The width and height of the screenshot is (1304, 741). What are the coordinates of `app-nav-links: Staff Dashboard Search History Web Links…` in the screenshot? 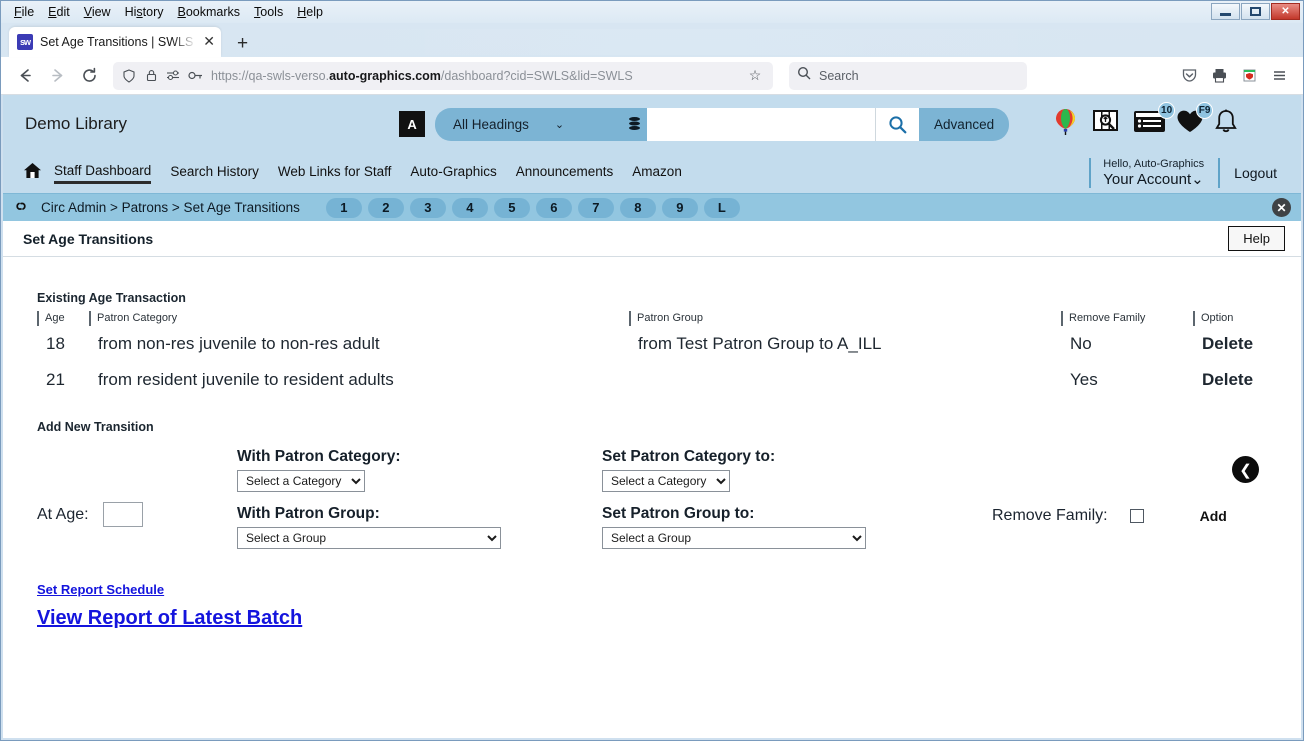 It's located at (368, 173).